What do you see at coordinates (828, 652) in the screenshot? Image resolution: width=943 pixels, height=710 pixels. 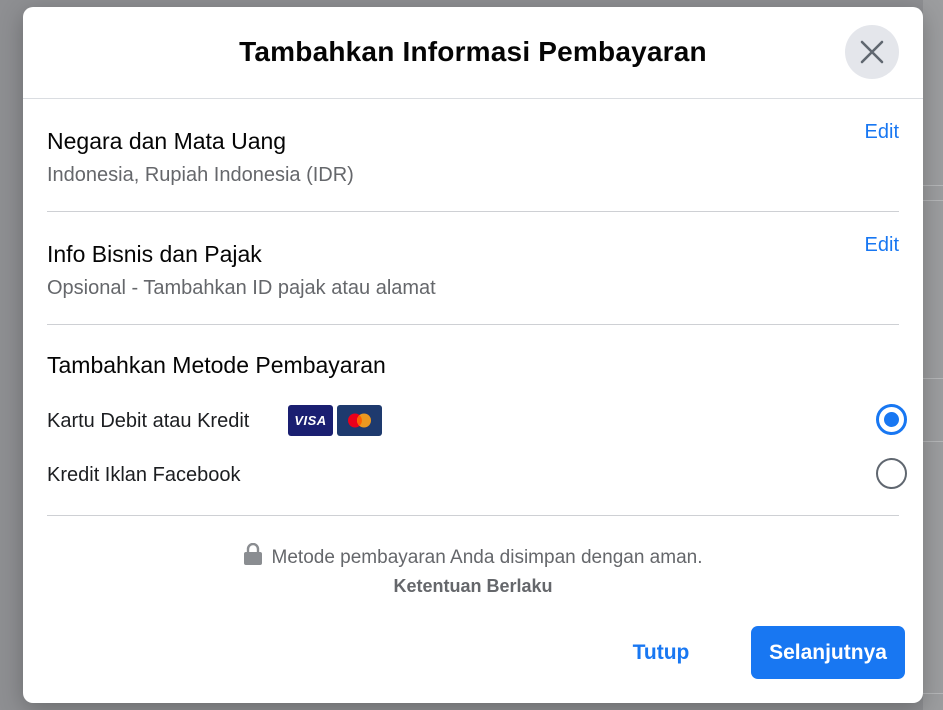 I see `next-button: Selanjutnya` at bounding box center [828, 652].